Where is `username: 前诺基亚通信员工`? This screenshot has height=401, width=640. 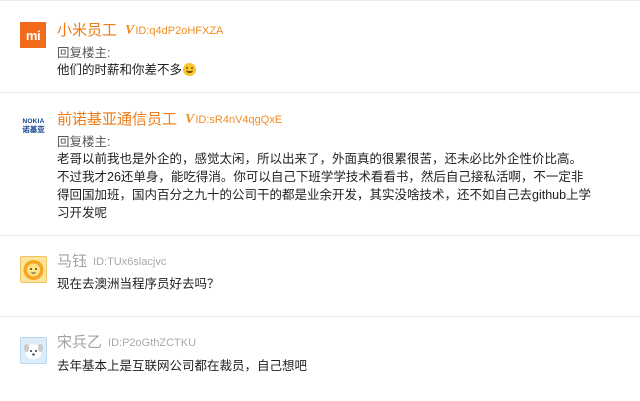
username: 前诺基亚通信员工 is located at coordinates (117, 119).